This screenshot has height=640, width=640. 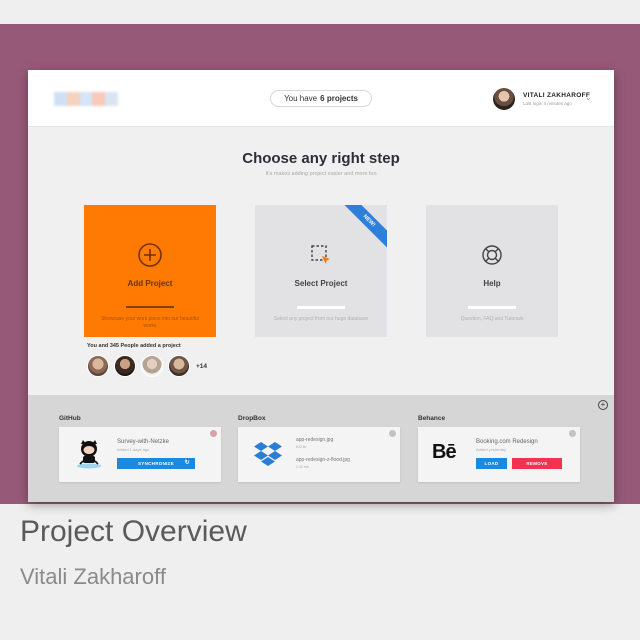 What do you see at coordinates (361, 229) in the screenshot?
I see `new-badge: NEW!` at bounding box center [361, 229].